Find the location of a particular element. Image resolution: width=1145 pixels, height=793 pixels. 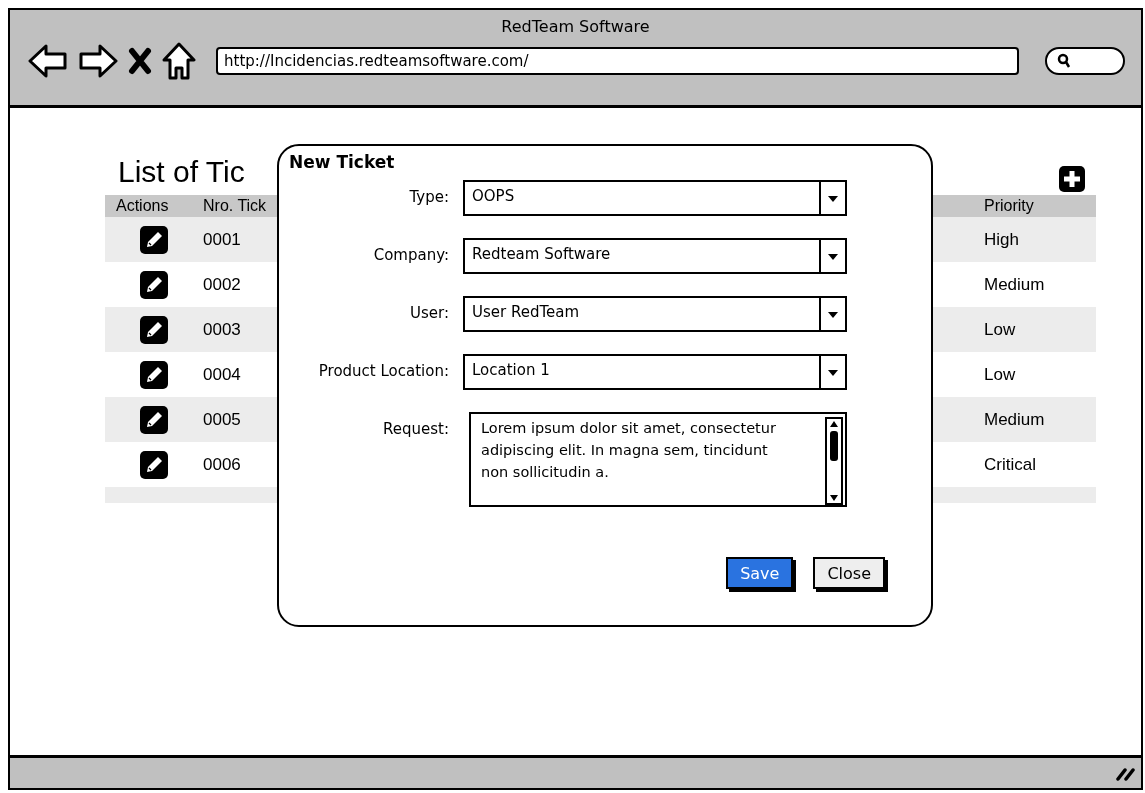

field-label: Product Location: is located at coordinates (383, 371).